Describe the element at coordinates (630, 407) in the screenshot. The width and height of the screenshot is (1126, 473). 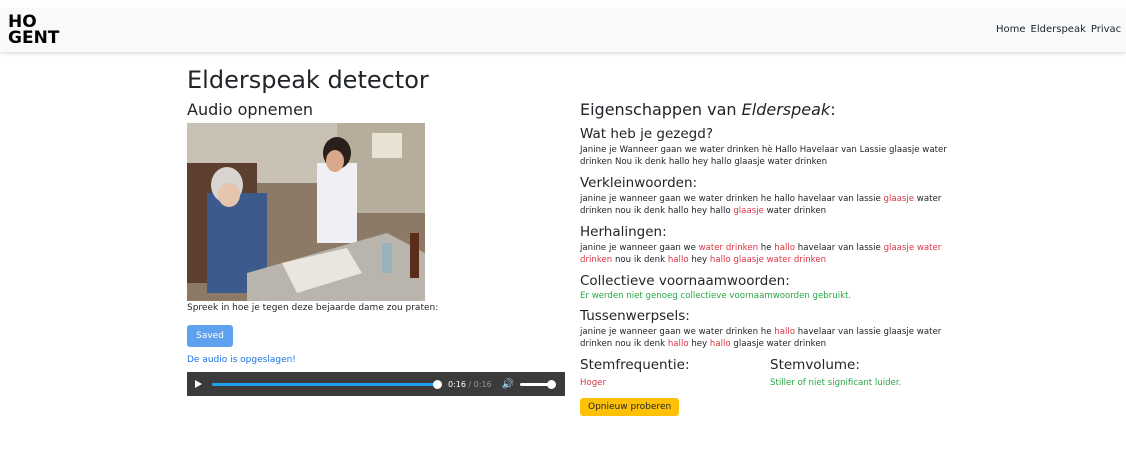
I see `retry-button: Opnieuw proberen` at that location.